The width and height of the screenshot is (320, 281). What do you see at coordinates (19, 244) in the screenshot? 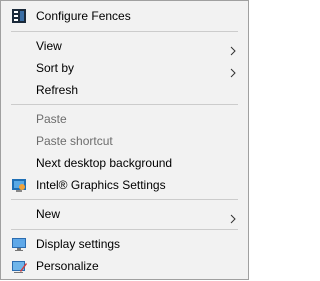
I see `display-icon` at bounding box center [19, 244].